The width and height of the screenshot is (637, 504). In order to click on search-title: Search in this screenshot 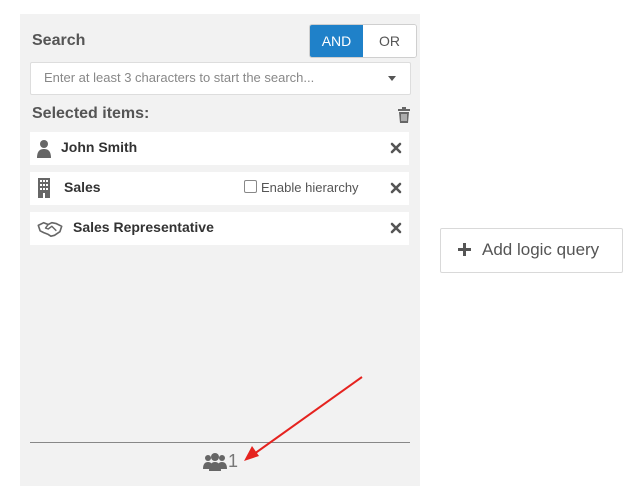, I will do `click(59, 40)`.